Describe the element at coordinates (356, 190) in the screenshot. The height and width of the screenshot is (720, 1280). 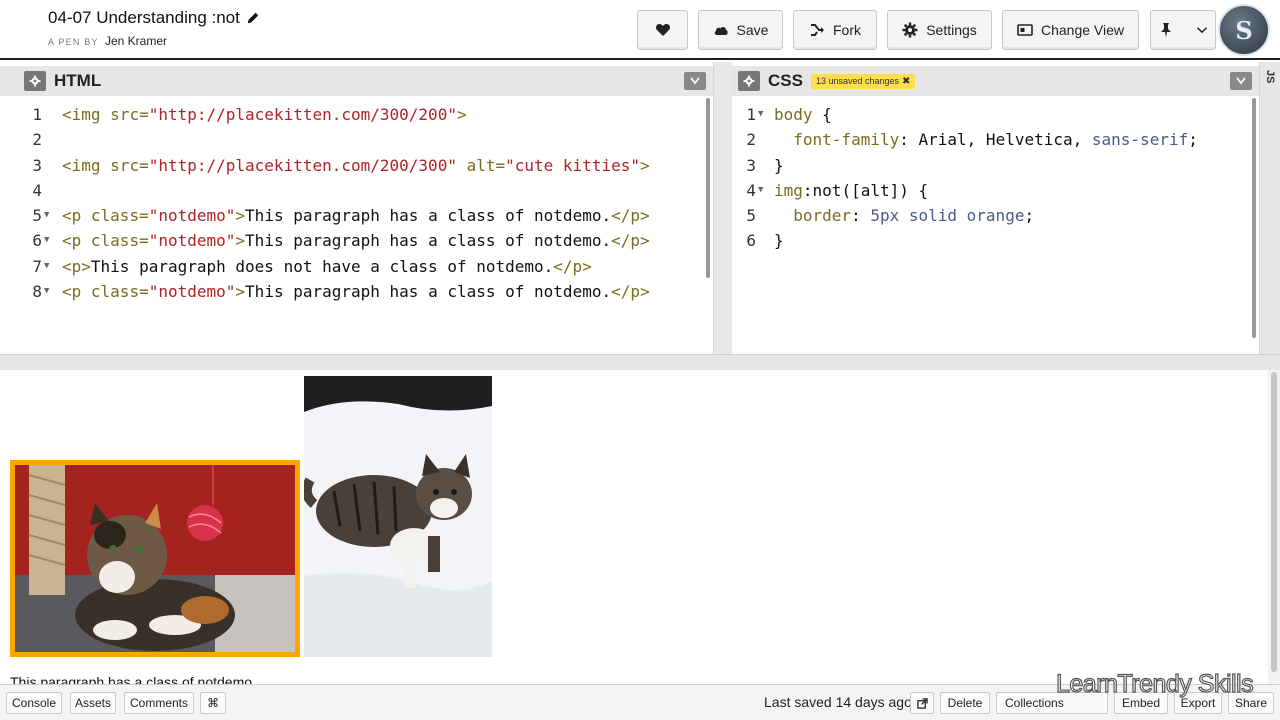
I see `html-code-line: 4` at that location.